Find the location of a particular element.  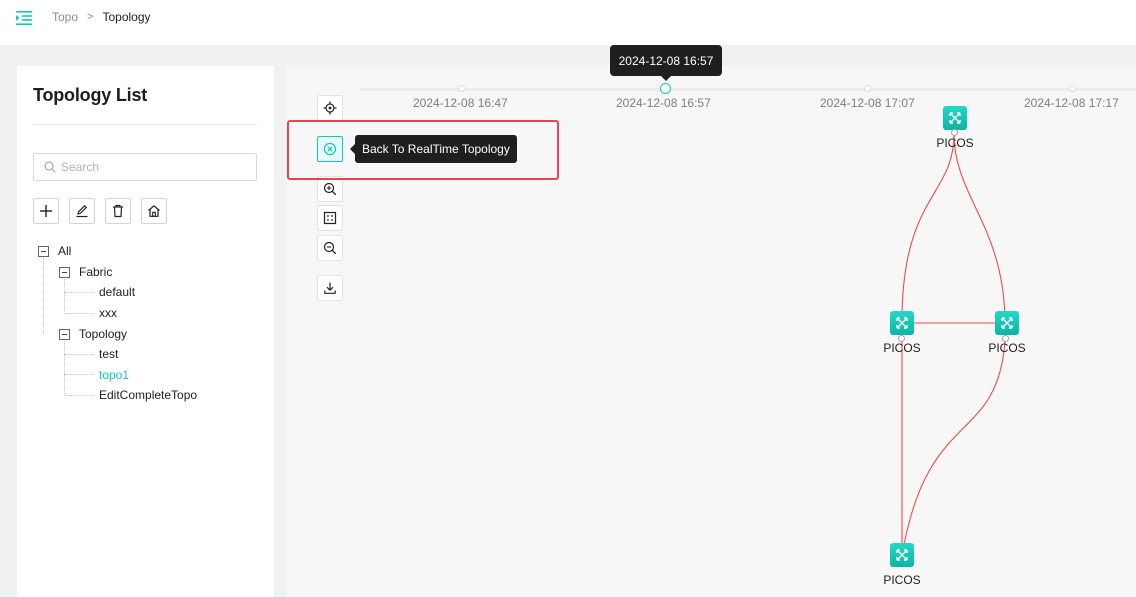

tree-leaf-topo1: topo1 is located at coordinates (114, 375).